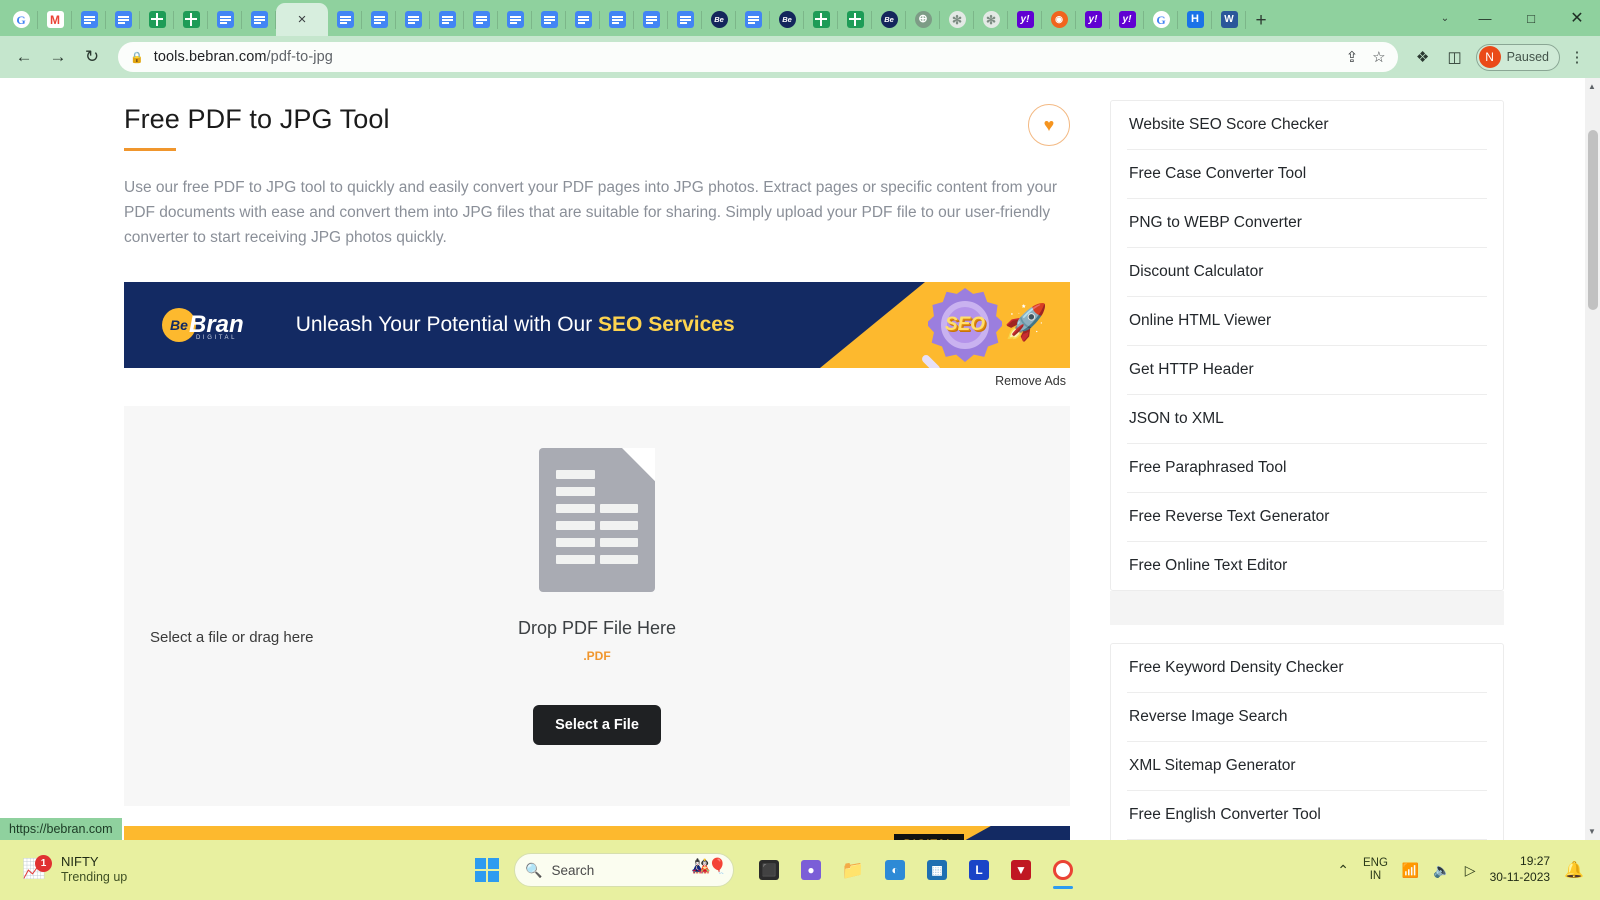 This screenshot has width=1600, height=900. What do you see at coordinates (991, 19) in the screenshot?
I see `tab-28: ✻` at bounding box center [991, 19].